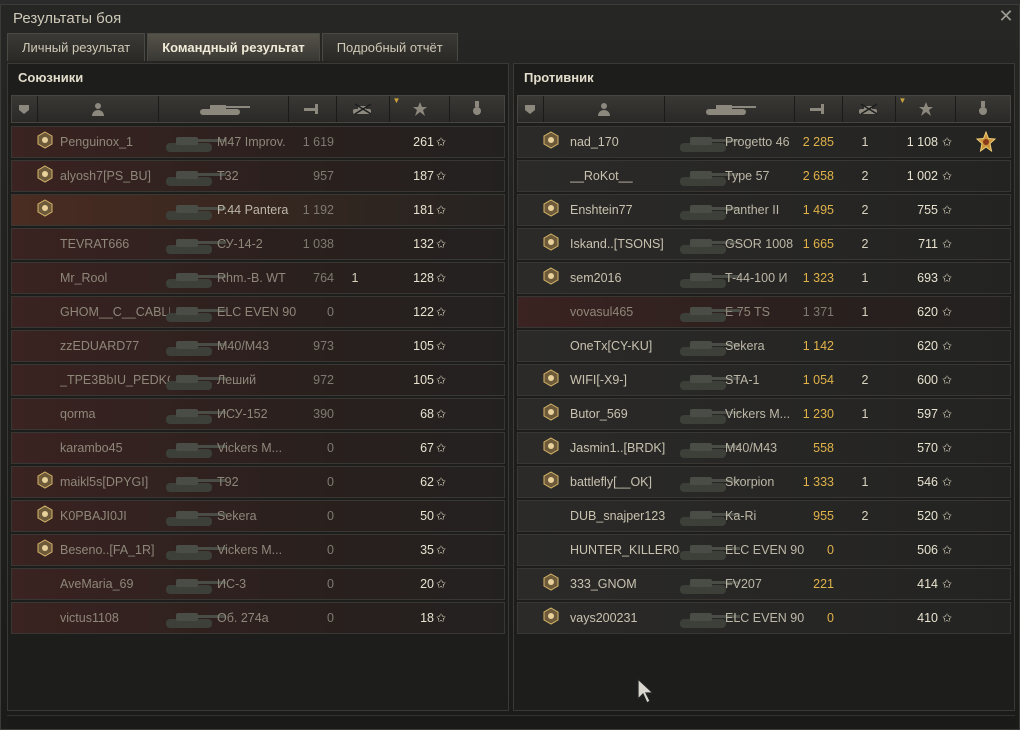 The height and width of the screenshot is (730, 1020). I want to click on player-row: WIFI[-X9-] STA-1 1 054 2 600 ✩, so click(764, 380).